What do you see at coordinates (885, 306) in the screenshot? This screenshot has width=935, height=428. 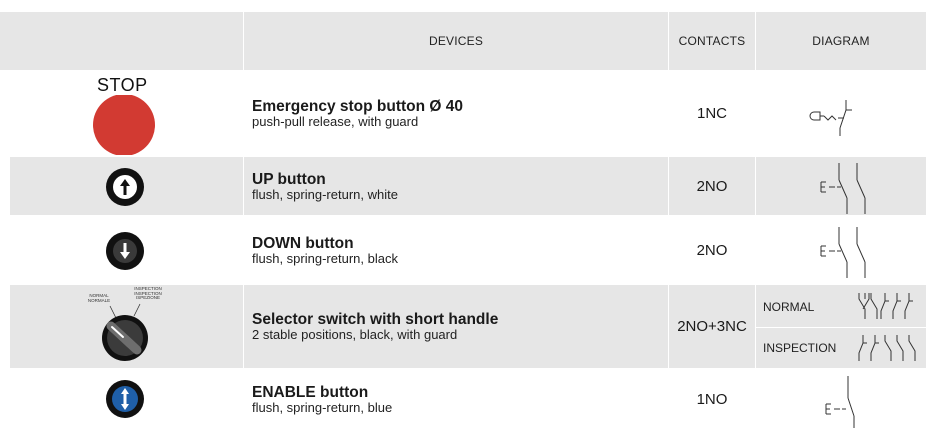 I see `diagram-normal-contacts-icon` at bounding box center [885, 306].